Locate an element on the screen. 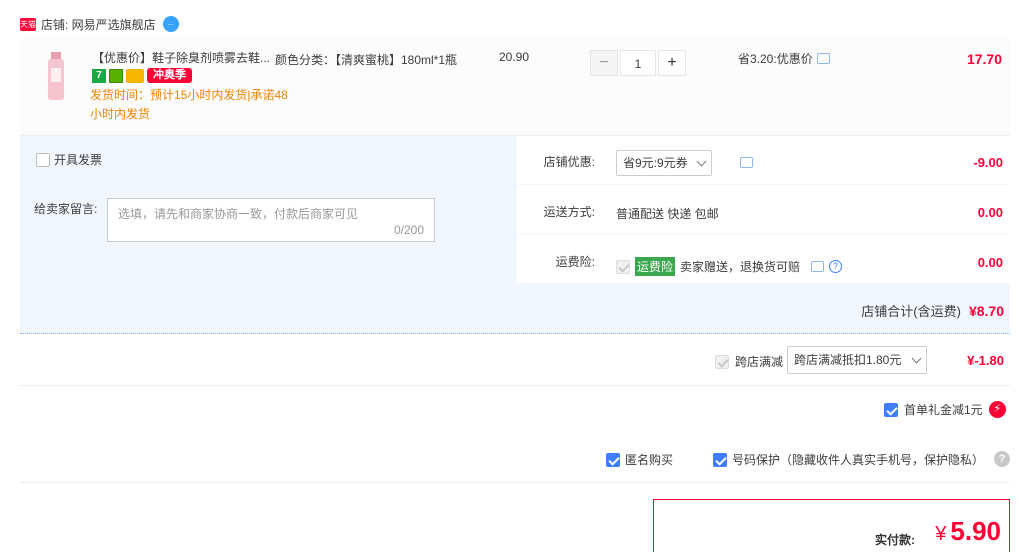 This screenshot has width=1019, height=552. qty-plus-button: + is located at coordinates (672, 63).